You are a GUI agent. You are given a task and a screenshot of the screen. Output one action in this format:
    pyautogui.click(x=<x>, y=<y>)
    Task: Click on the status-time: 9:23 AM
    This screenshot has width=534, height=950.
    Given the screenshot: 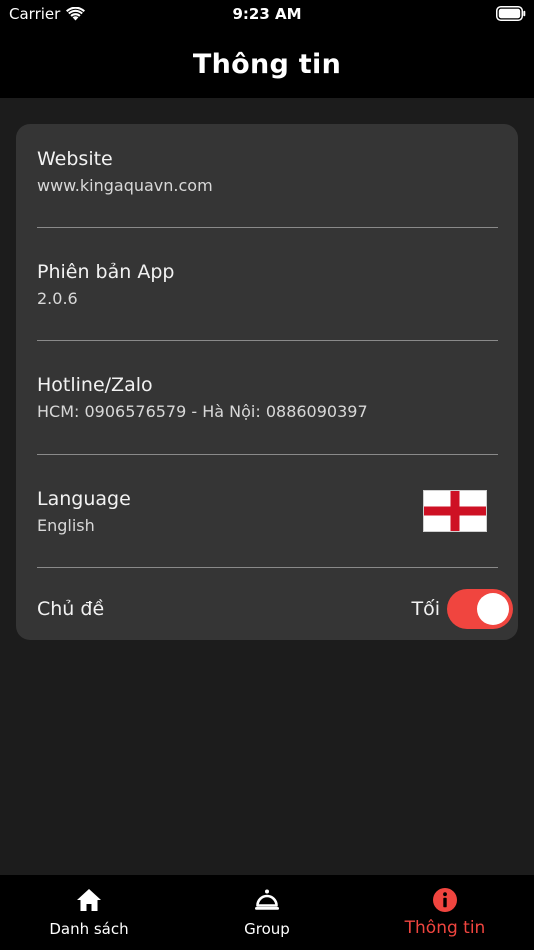 What is the action you would take?
    pyautogui.click(x=267, y=14)
    